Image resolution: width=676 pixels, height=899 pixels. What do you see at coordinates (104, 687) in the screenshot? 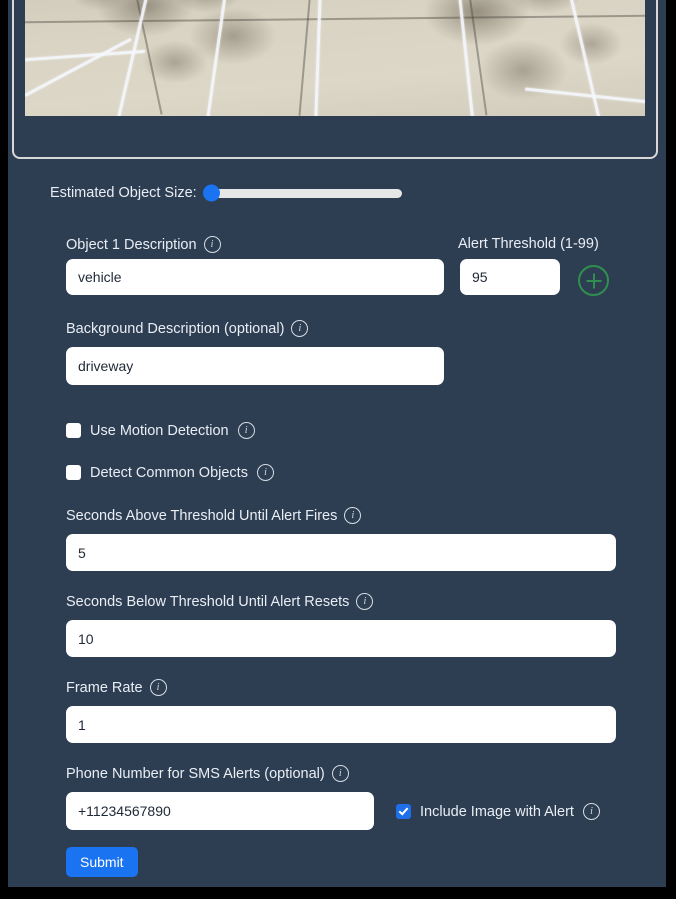
I see `frame-rate-label-text: Frame Rate` at bounding box center [104, 687].